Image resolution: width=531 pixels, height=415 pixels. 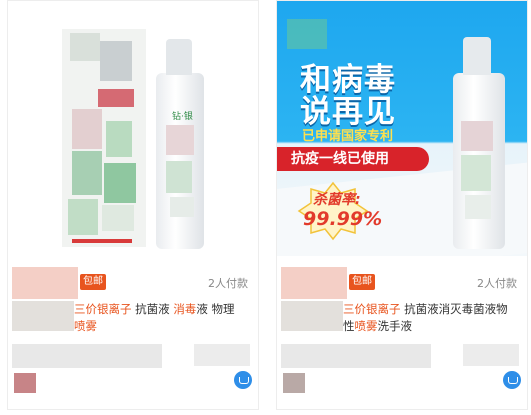 I want to click on poster-headline: 和病毒 说再见, so click(x=348, y=96).